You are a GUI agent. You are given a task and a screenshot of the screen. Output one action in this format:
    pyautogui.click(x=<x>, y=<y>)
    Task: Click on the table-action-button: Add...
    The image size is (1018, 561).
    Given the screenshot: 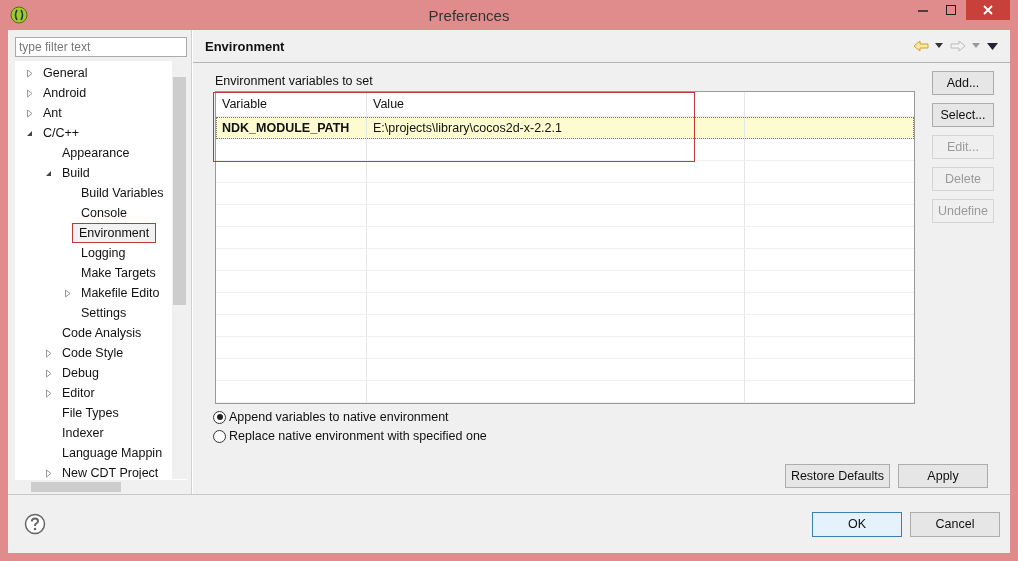 What is the action you would take?
    pyautogui.click(x=963, y=83)
    